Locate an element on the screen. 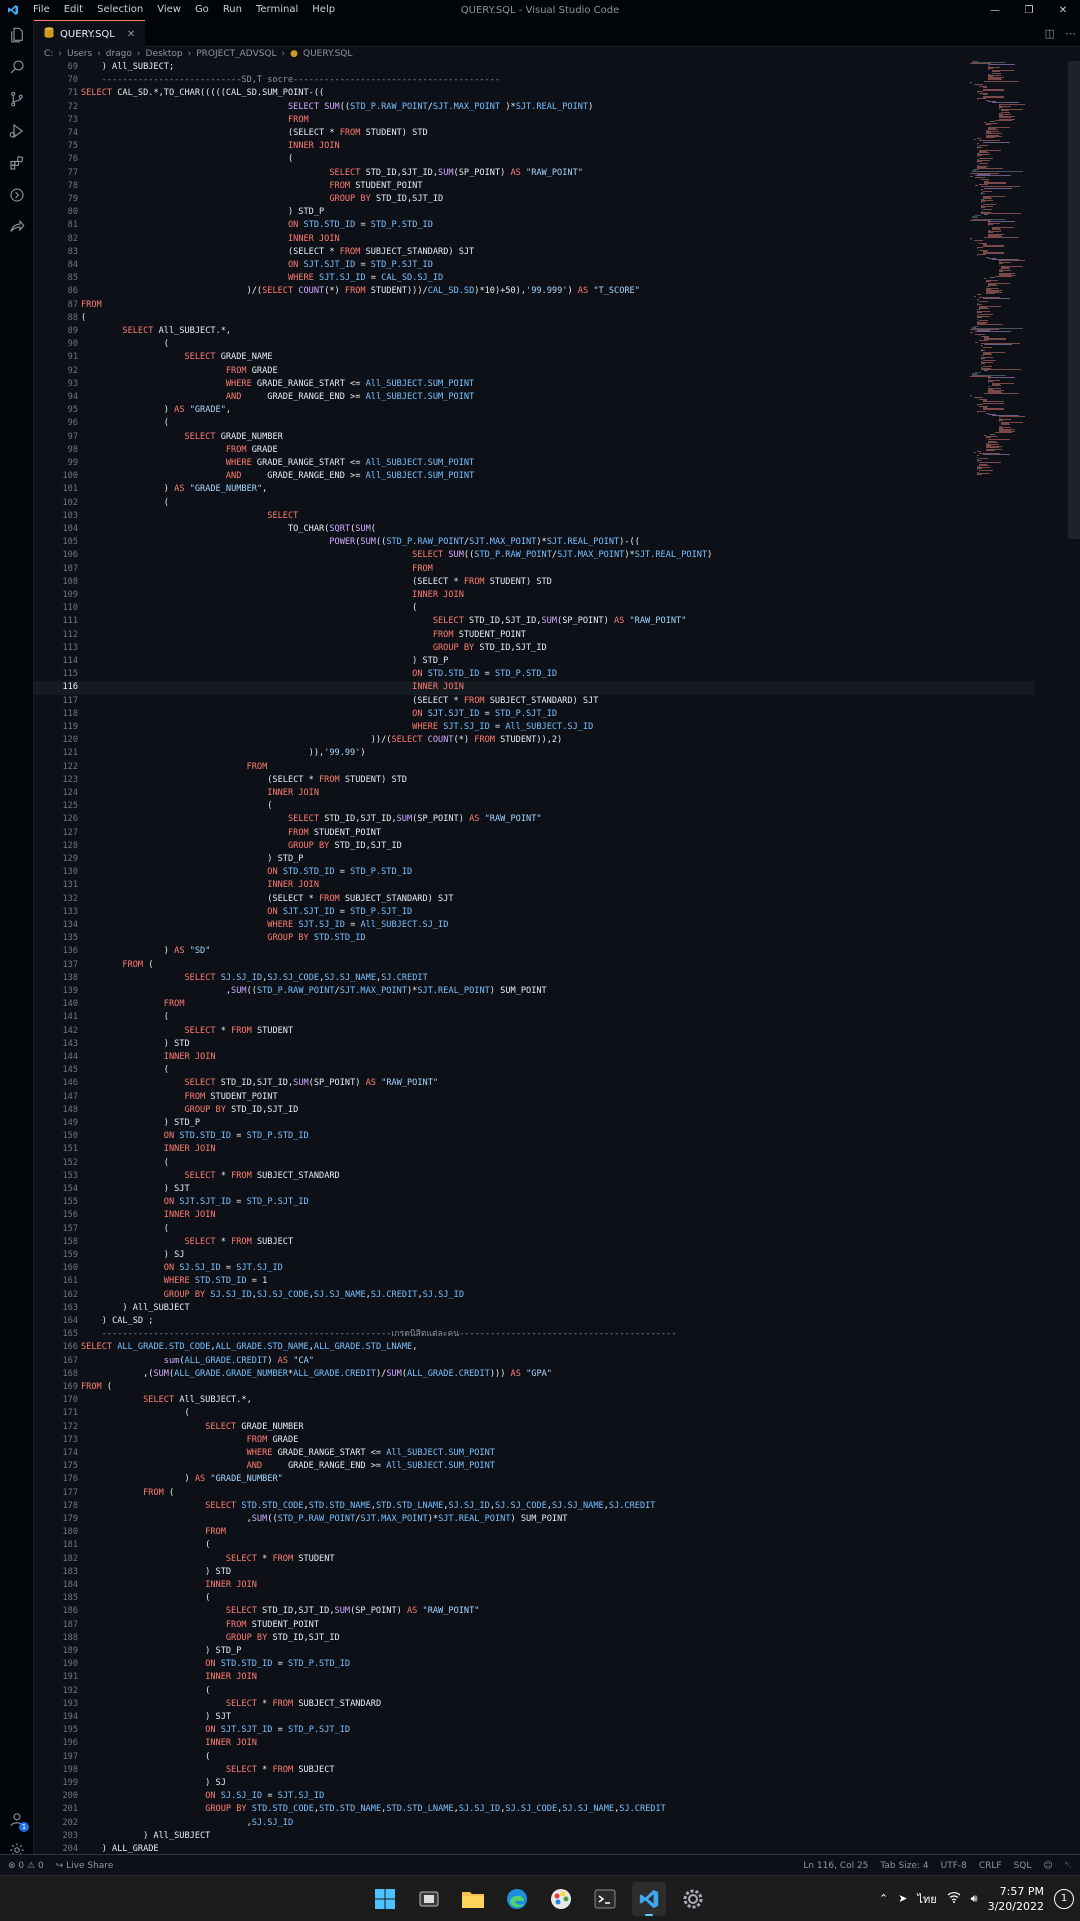  code-line: 136 ) AS "SD" is located at coordinates (534, 951).